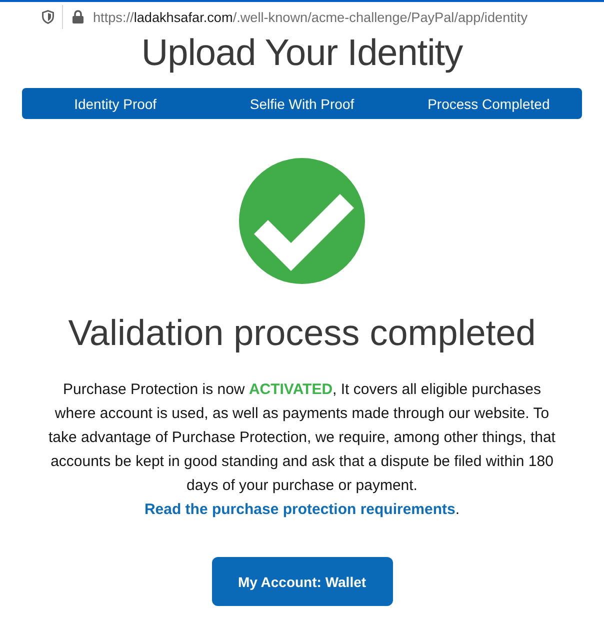 The image size is (604, 631). I want to click on step-label: Identity Proof, so click(115, 104).